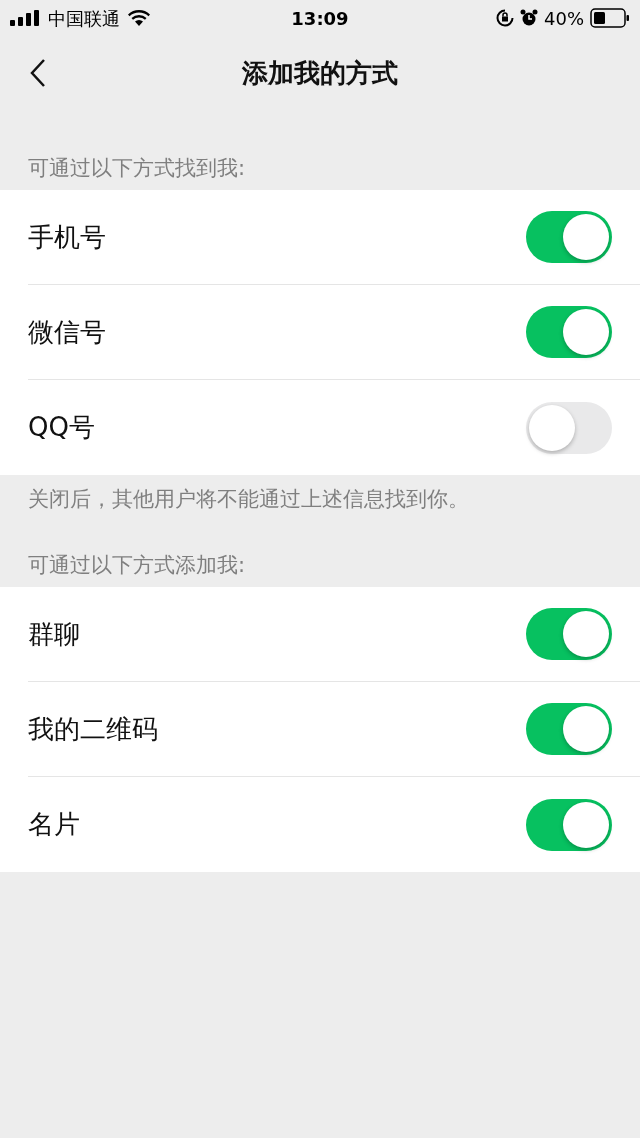 This screenshot has height=1138, width=640. I want to click on setting-label: 群聊, so click(54, 634).